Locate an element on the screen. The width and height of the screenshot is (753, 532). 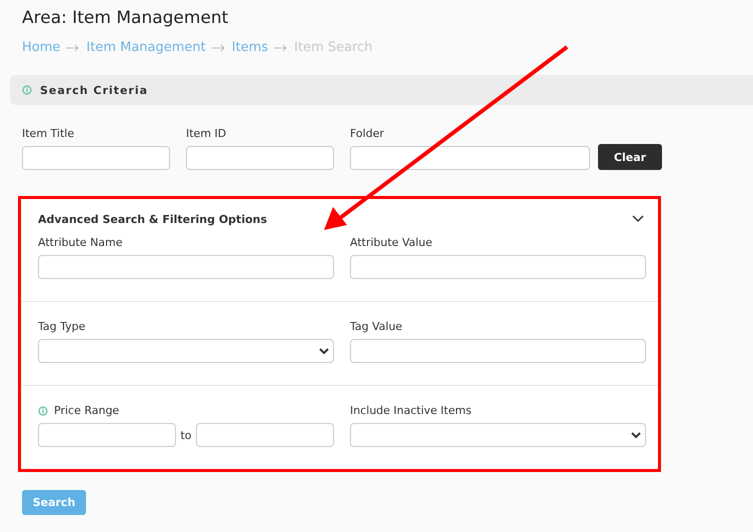
clear-button: Clear is located at coordinates (630, 157).